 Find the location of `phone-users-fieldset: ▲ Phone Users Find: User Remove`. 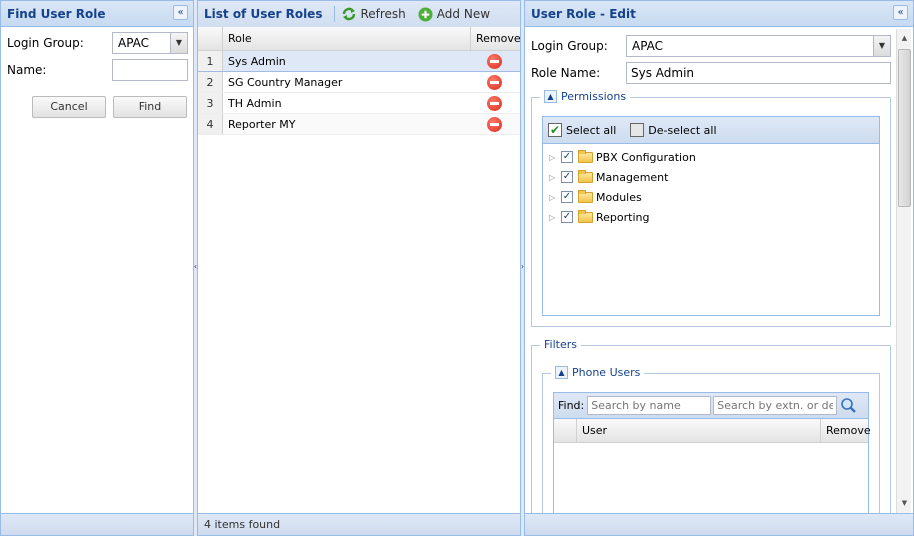

phone-users-fieldset: ▲ Phone Users Find: User Remove is located at coordinates (711, 450).